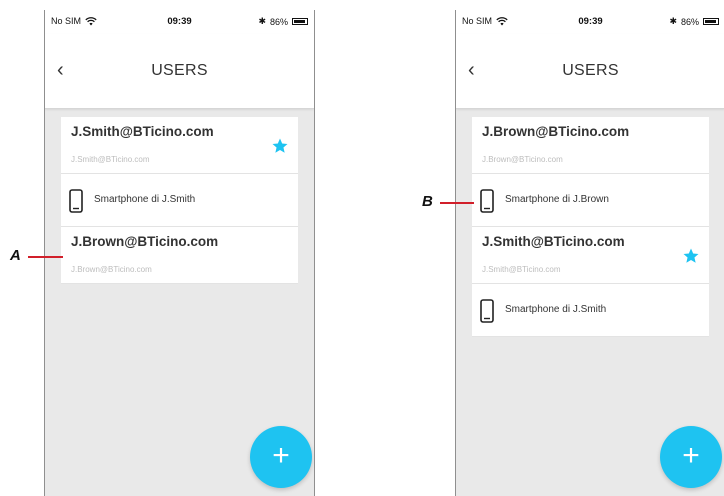 The height and width of the screenshot is (496, 724). What do you see at coordinates (45, 257) in the screenshot?
I see `callout-line-a` at bounding box center [45, 257].